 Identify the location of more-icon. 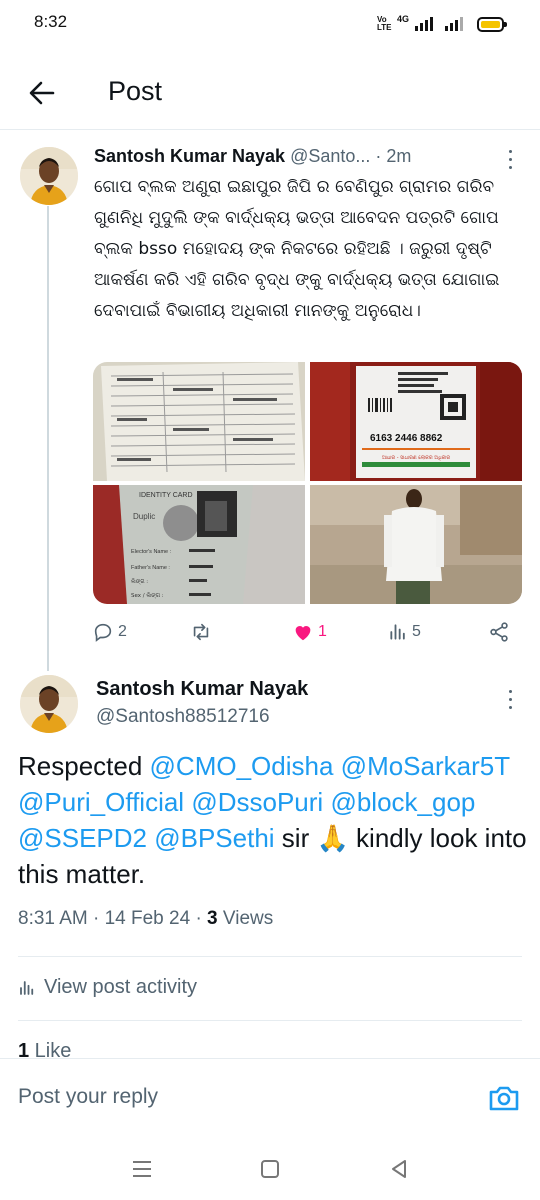
(510, 704).